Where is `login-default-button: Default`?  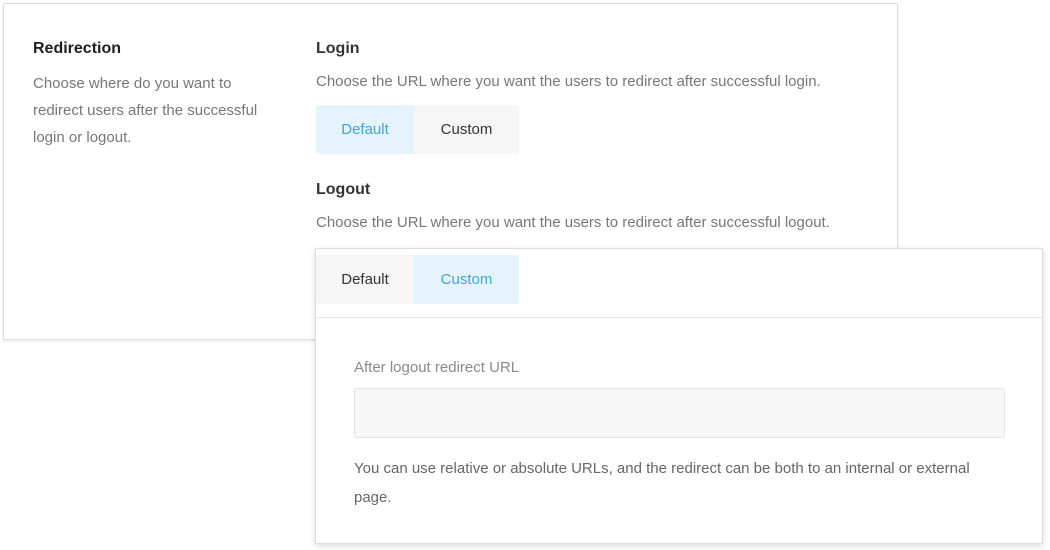 login-default-button: Default is located at coordinates (365, 129).